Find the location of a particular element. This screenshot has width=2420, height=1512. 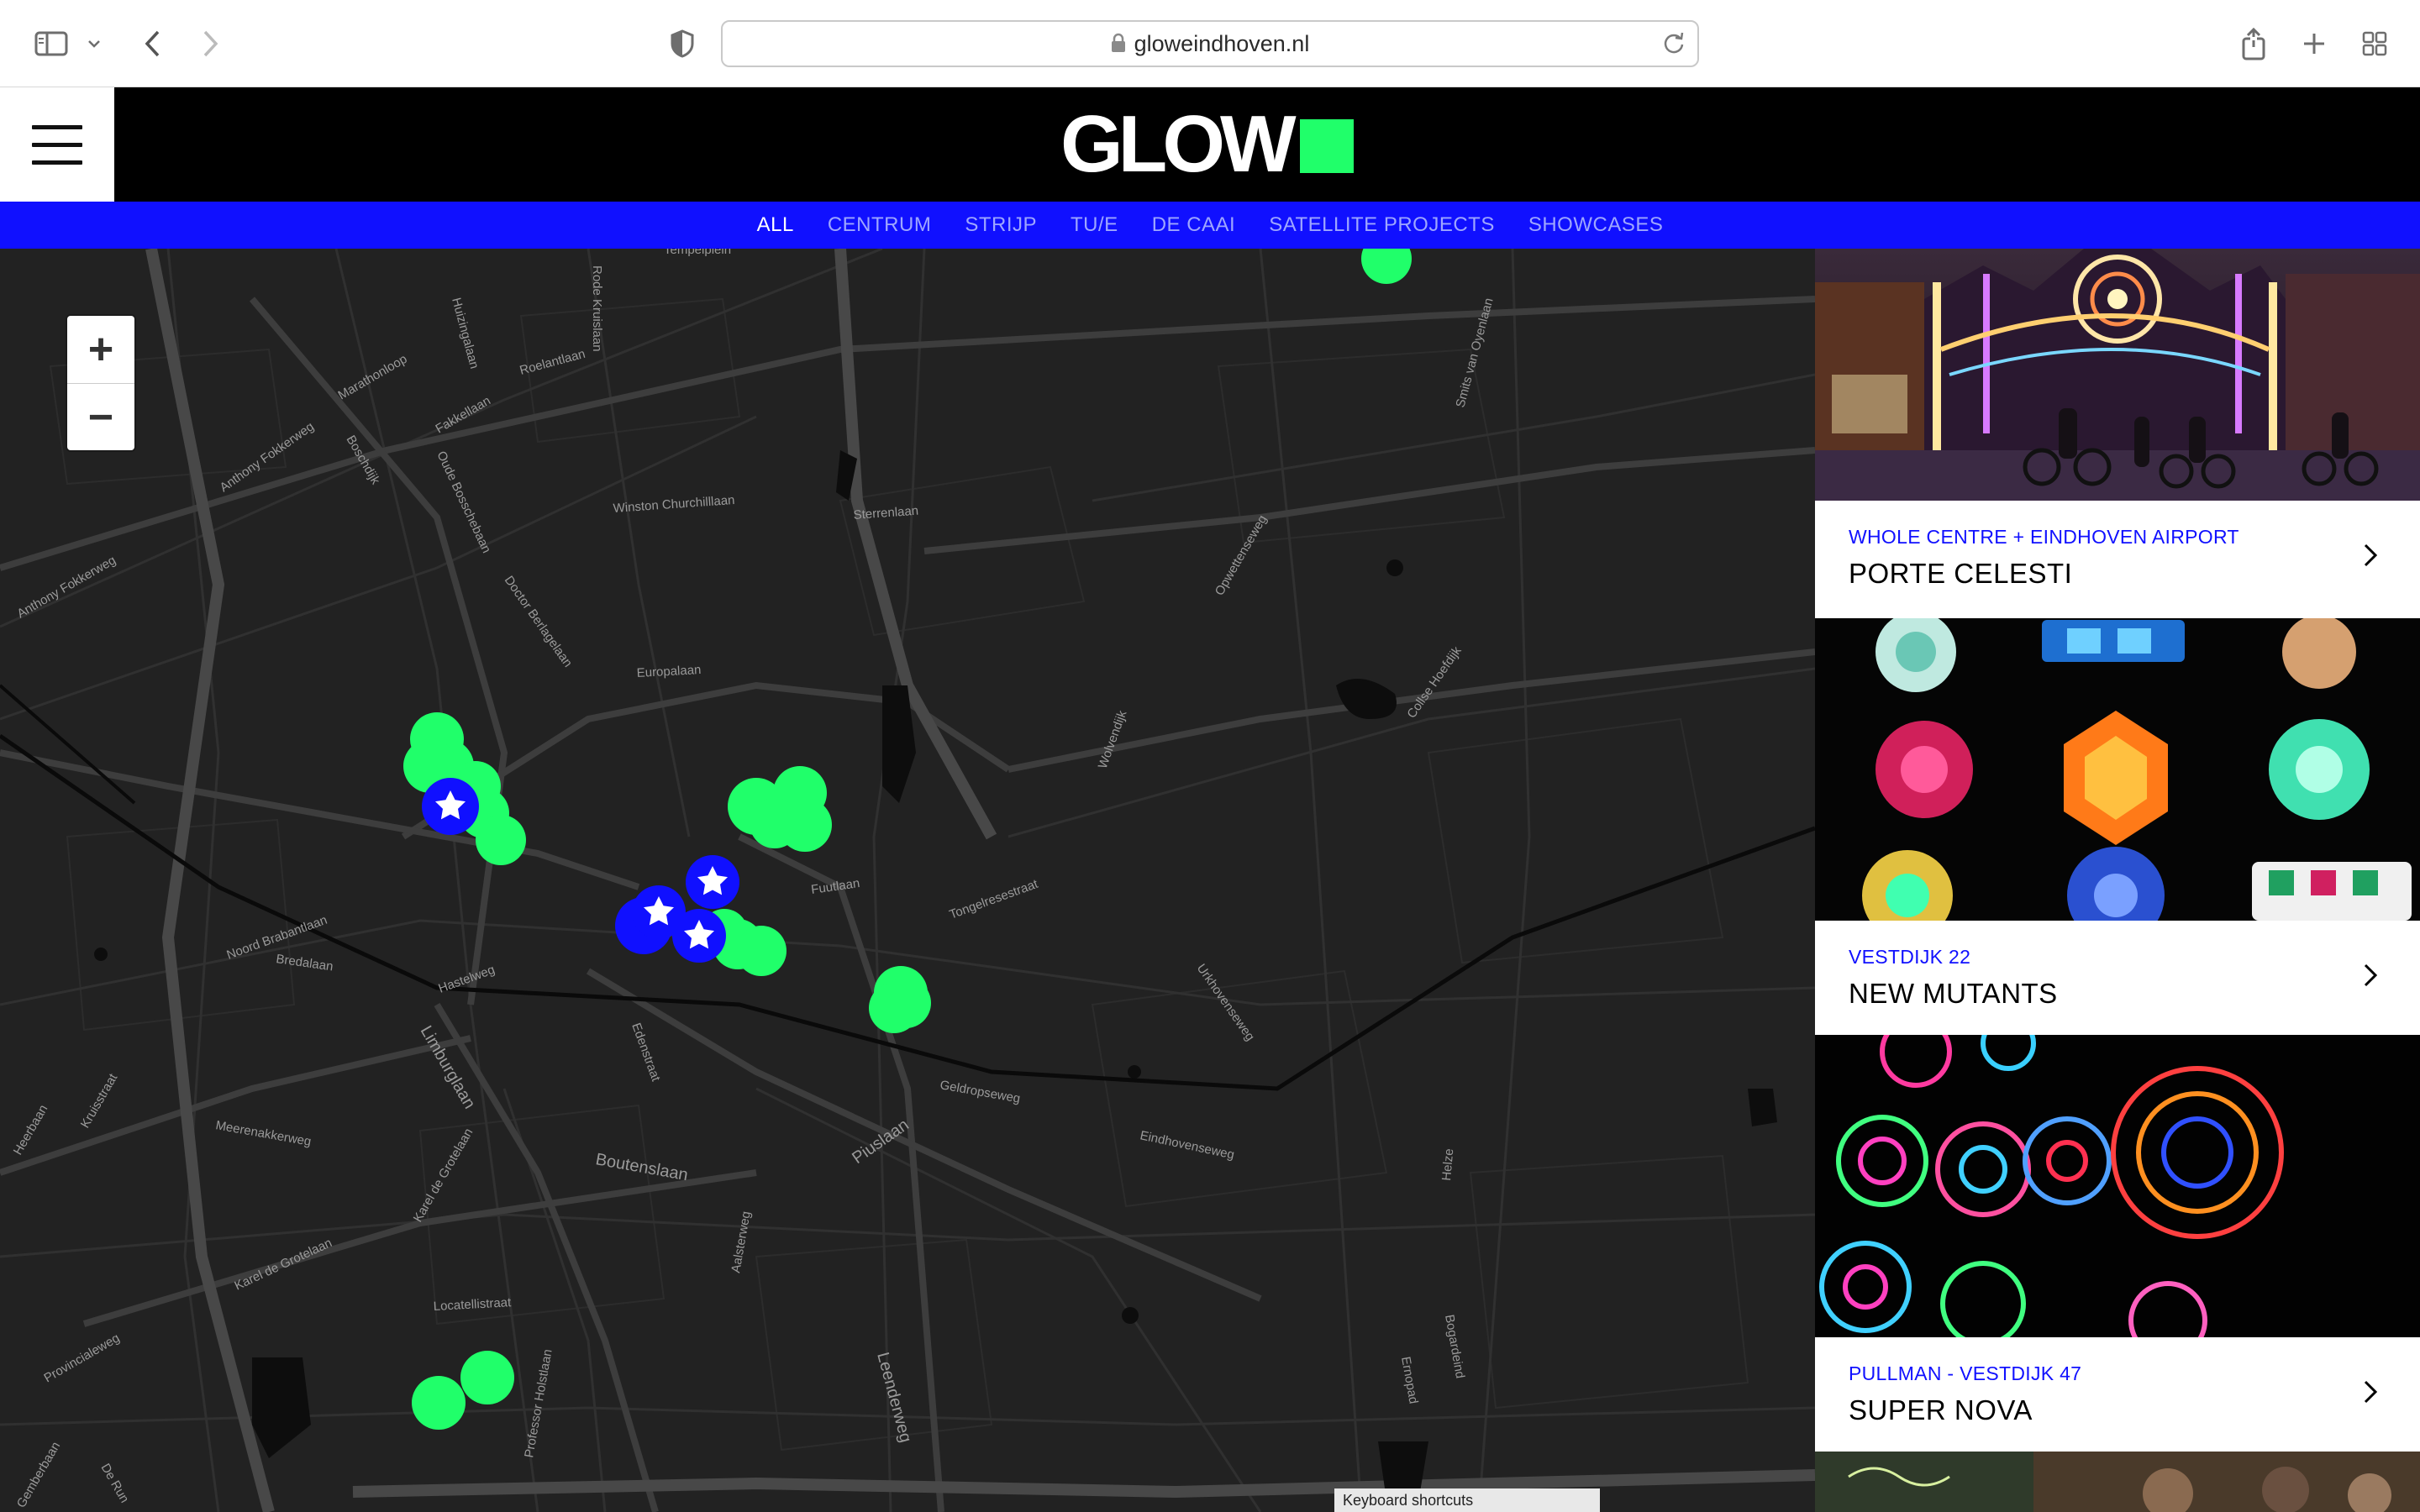

street-label: Gemberbaan is located at coordinates (39, 1475).